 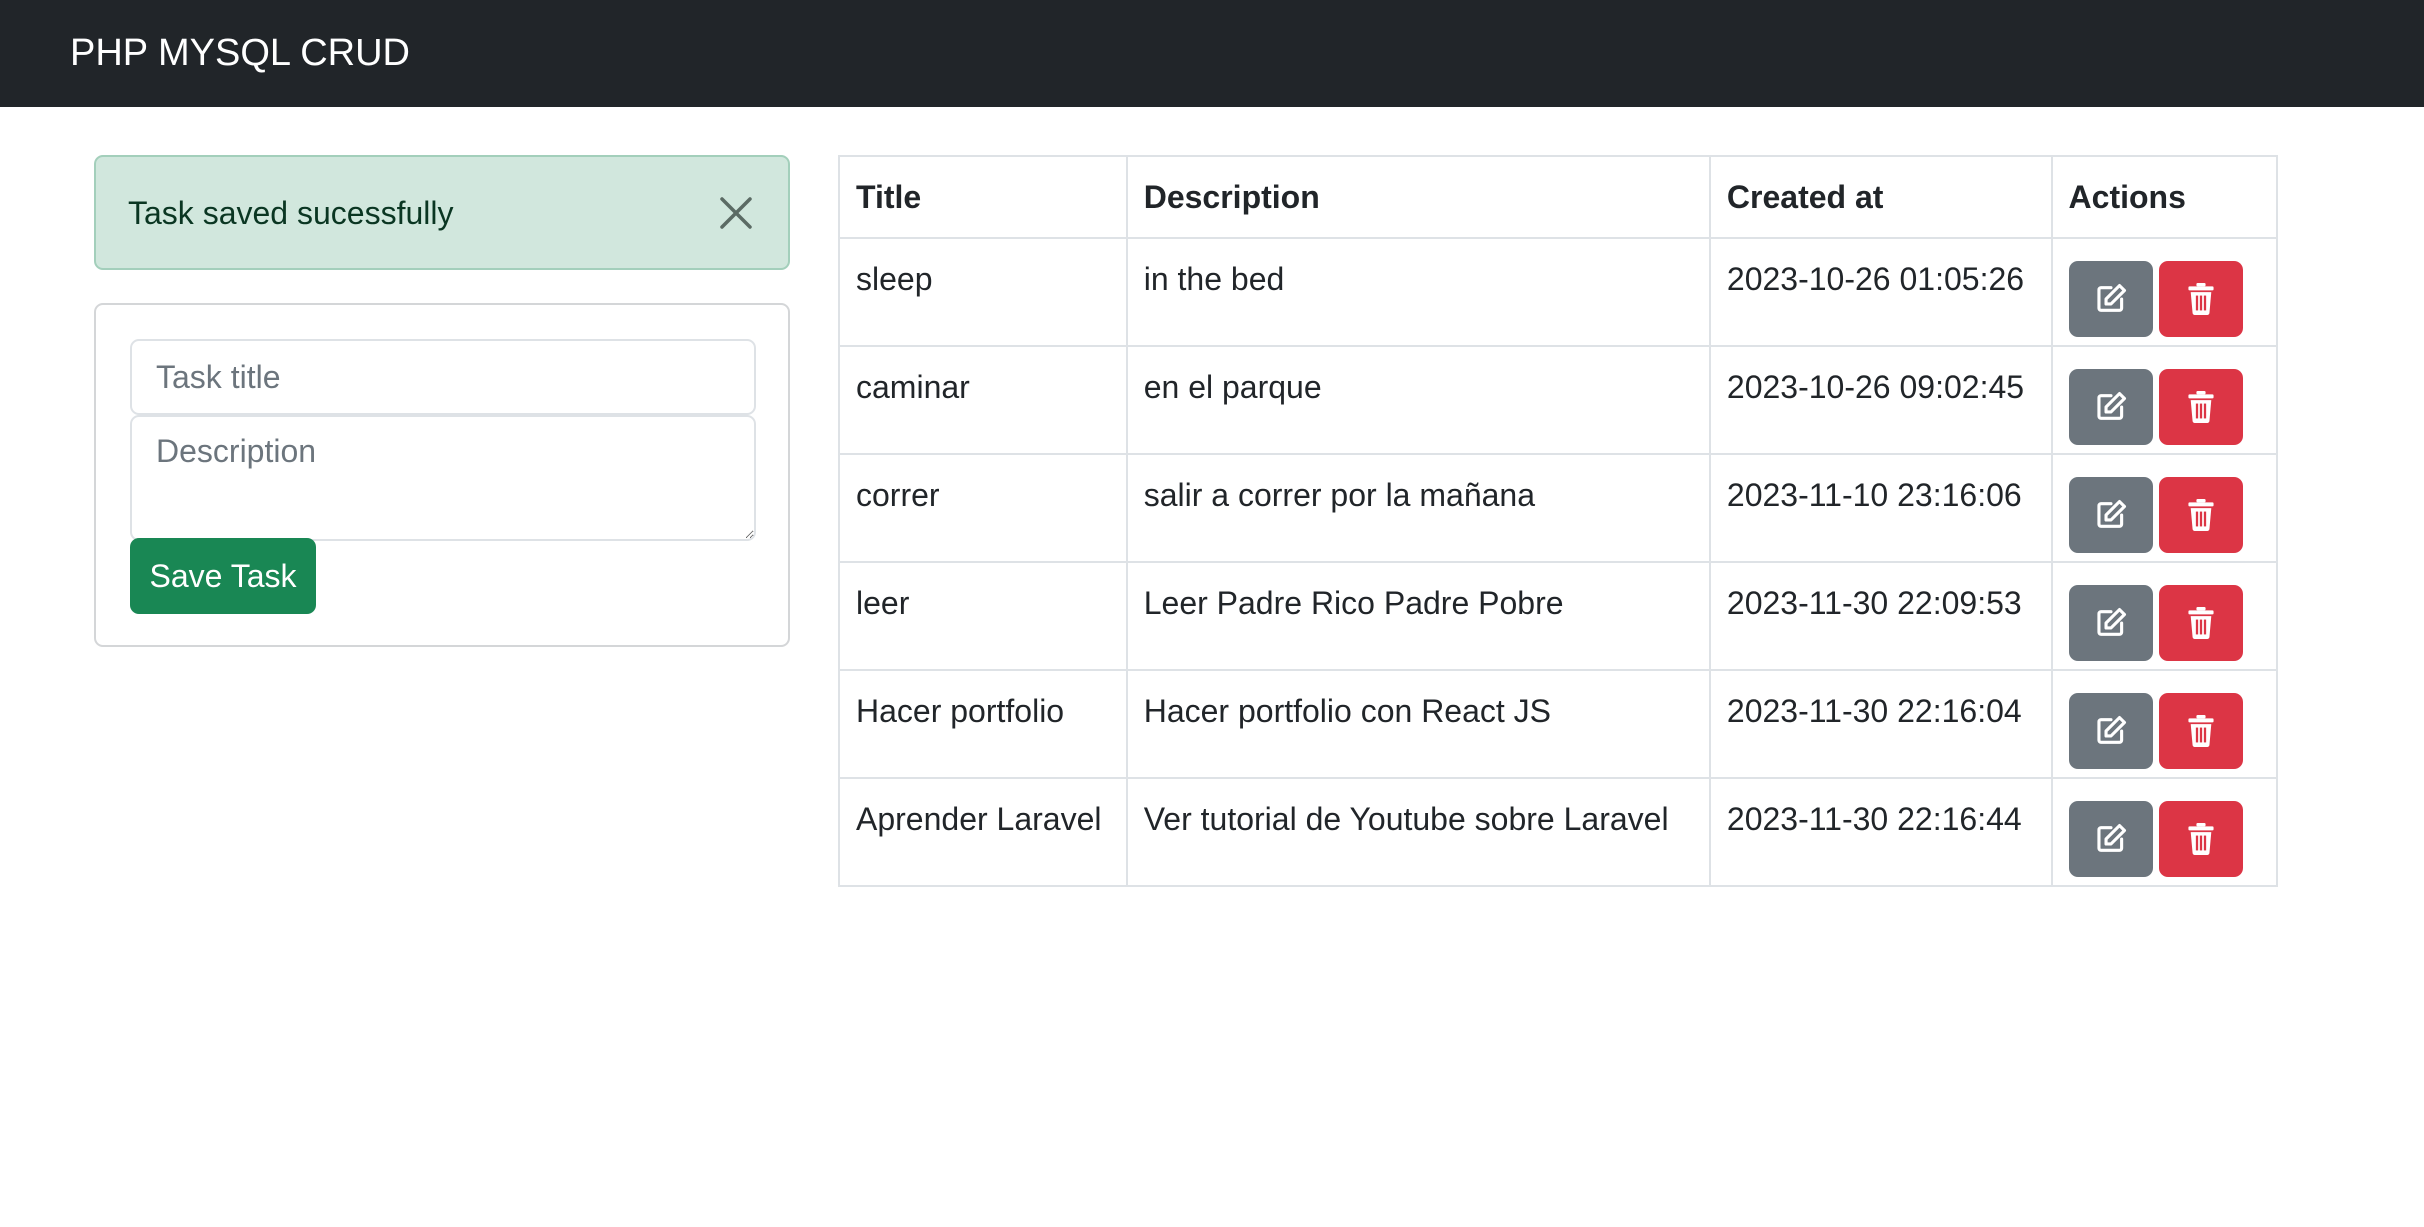 I want to click on header-description: Description, so click(x=1418, y=197).